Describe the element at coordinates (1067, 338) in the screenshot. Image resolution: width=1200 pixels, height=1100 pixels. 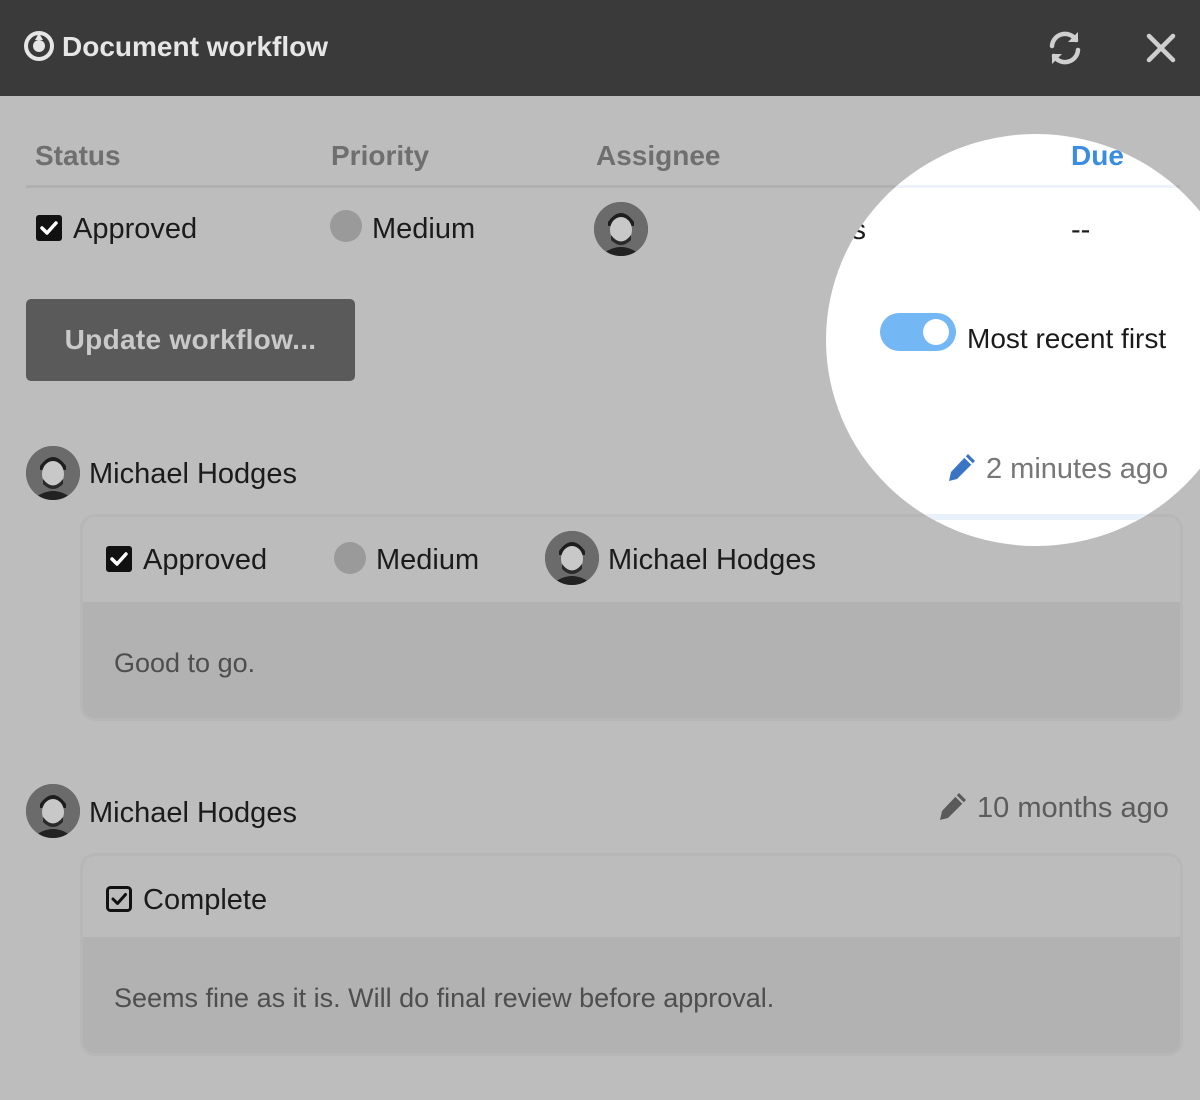
I see `sort-toggle-label: Most recent first` at that location.